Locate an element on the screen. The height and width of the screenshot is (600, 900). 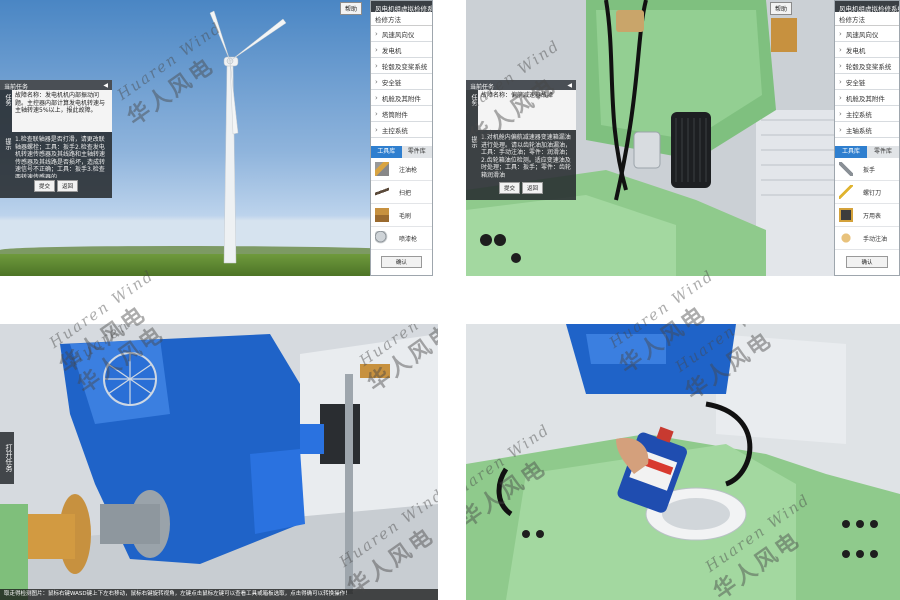
tool-item-3: 手动注油 is located at coordinates (867, 238).